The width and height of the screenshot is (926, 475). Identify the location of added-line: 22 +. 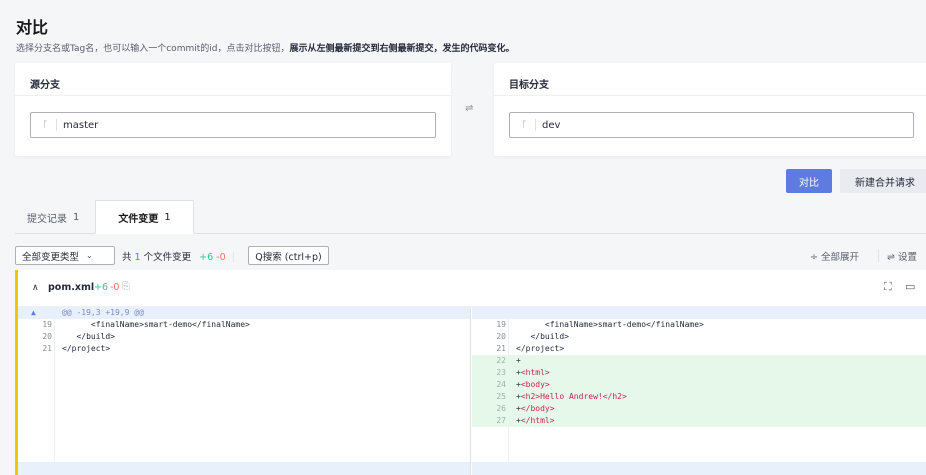
(699, 361).